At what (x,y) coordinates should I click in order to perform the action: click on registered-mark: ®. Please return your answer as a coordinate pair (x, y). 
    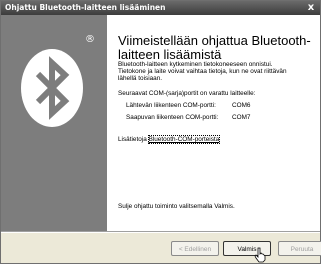
    Looking at the image, I should click on (90, 39).